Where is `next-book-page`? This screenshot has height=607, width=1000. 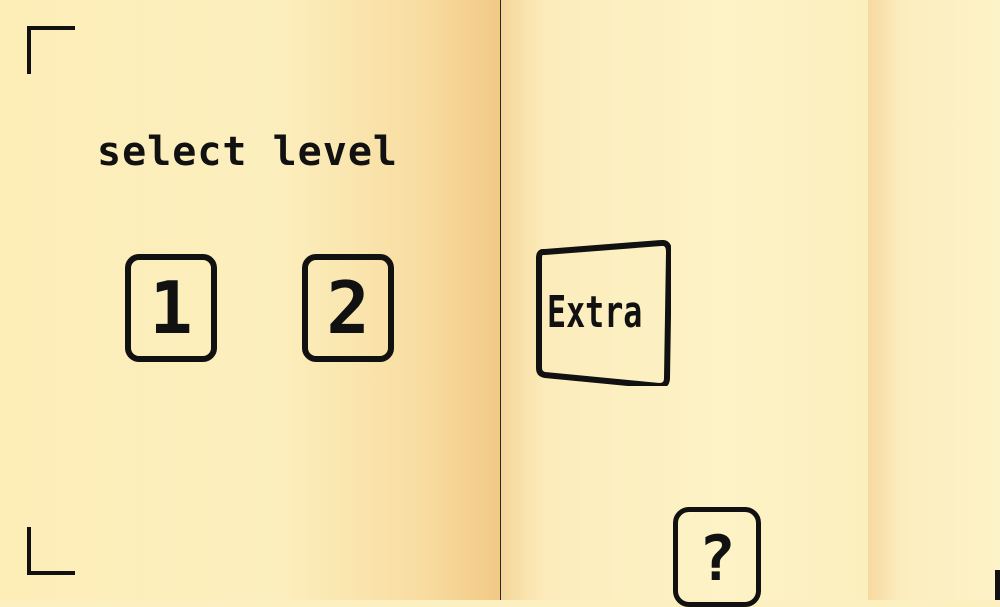 next-book-page is located at coordinates (934, 300).